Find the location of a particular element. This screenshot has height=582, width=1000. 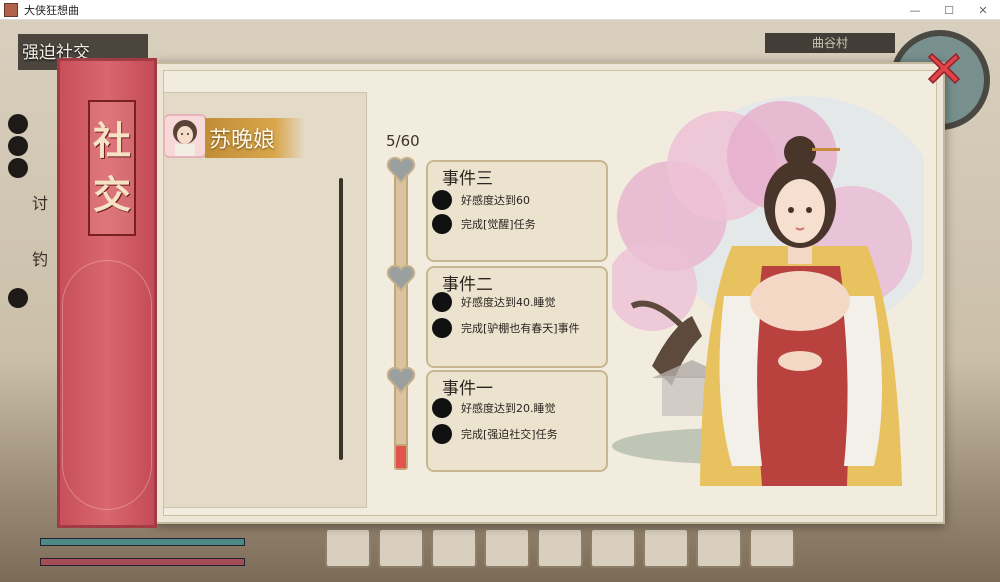

app-icon is located at coordinates (11, 9).